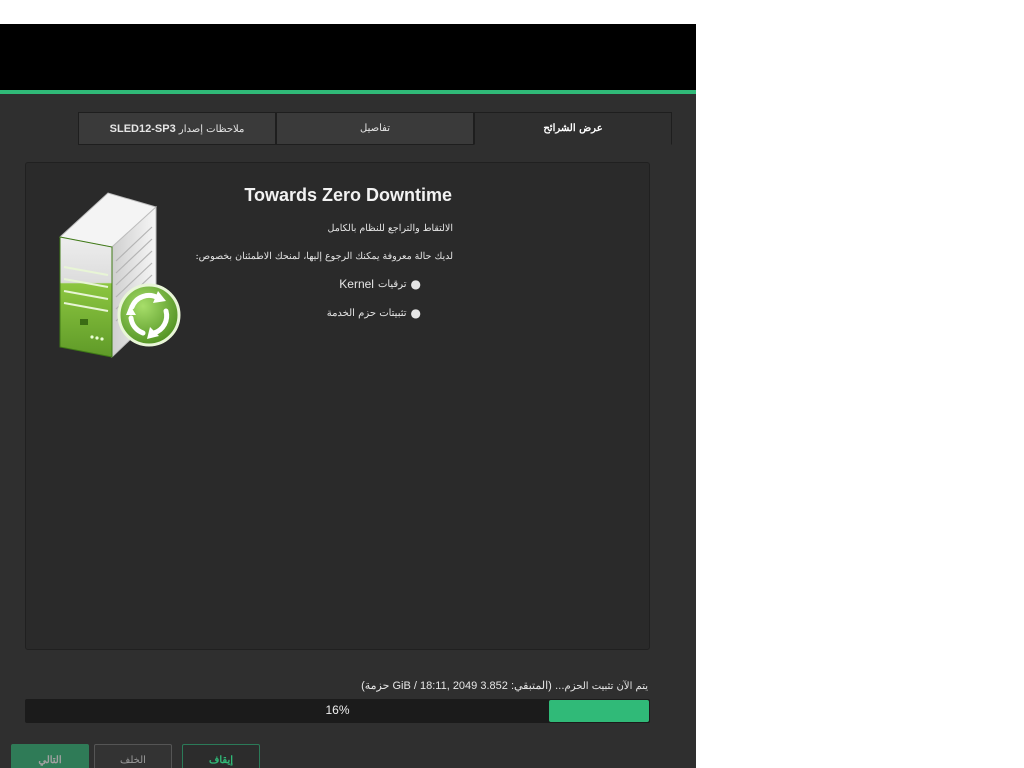 The width and height of the screenshot is (1024, 768). I want to click on tab-slideshow-label: عرض الشرائح, so click(573, 128).